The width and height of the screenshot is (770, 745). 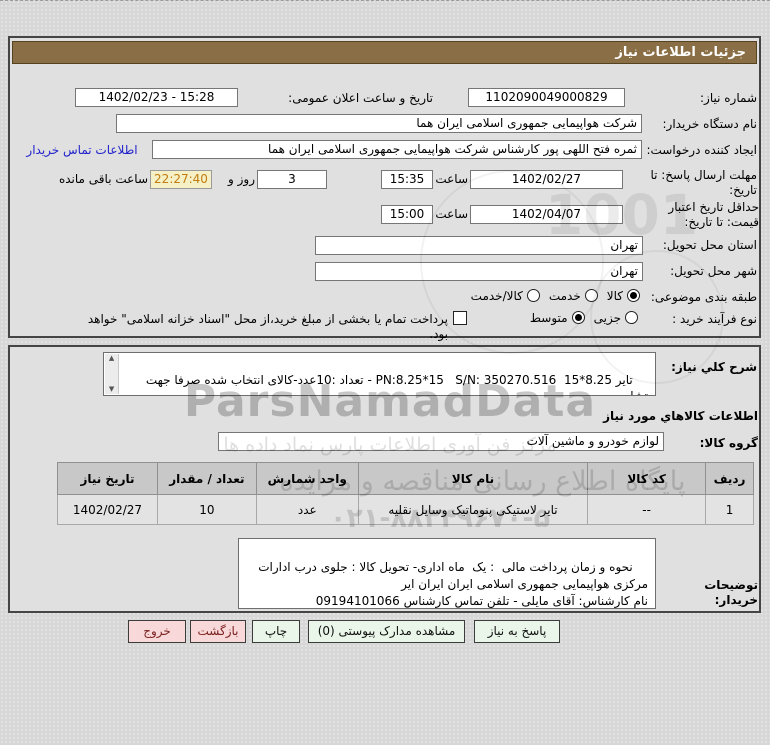 I want to click on scroll-down-icon: ▼, so click(x=111, y=389).